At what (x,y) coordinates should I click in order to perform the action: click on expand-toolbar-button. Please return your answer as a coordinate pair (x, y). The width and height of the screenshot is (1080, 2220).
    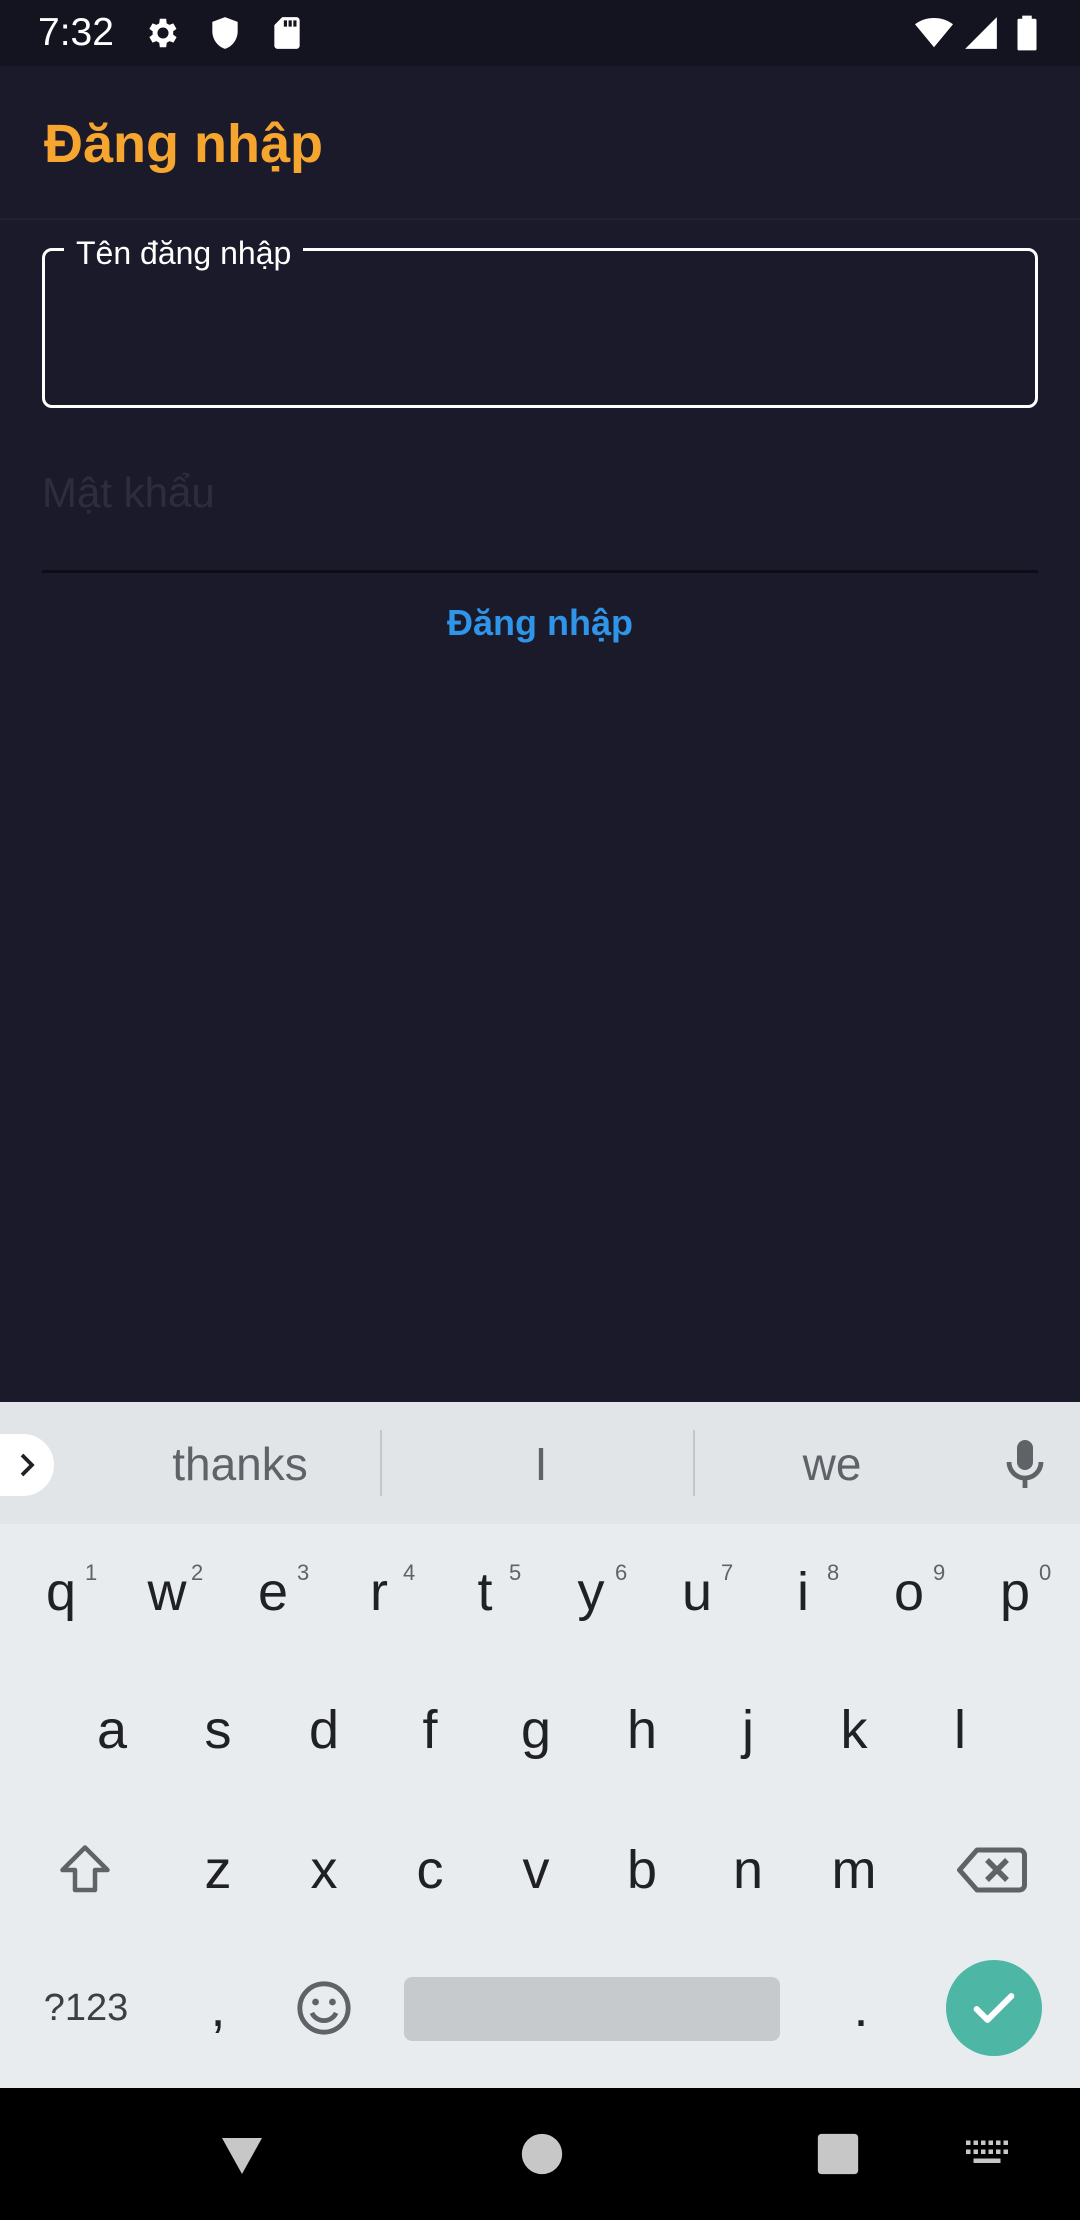
    Looking at the image, I should click on (27, 1465).